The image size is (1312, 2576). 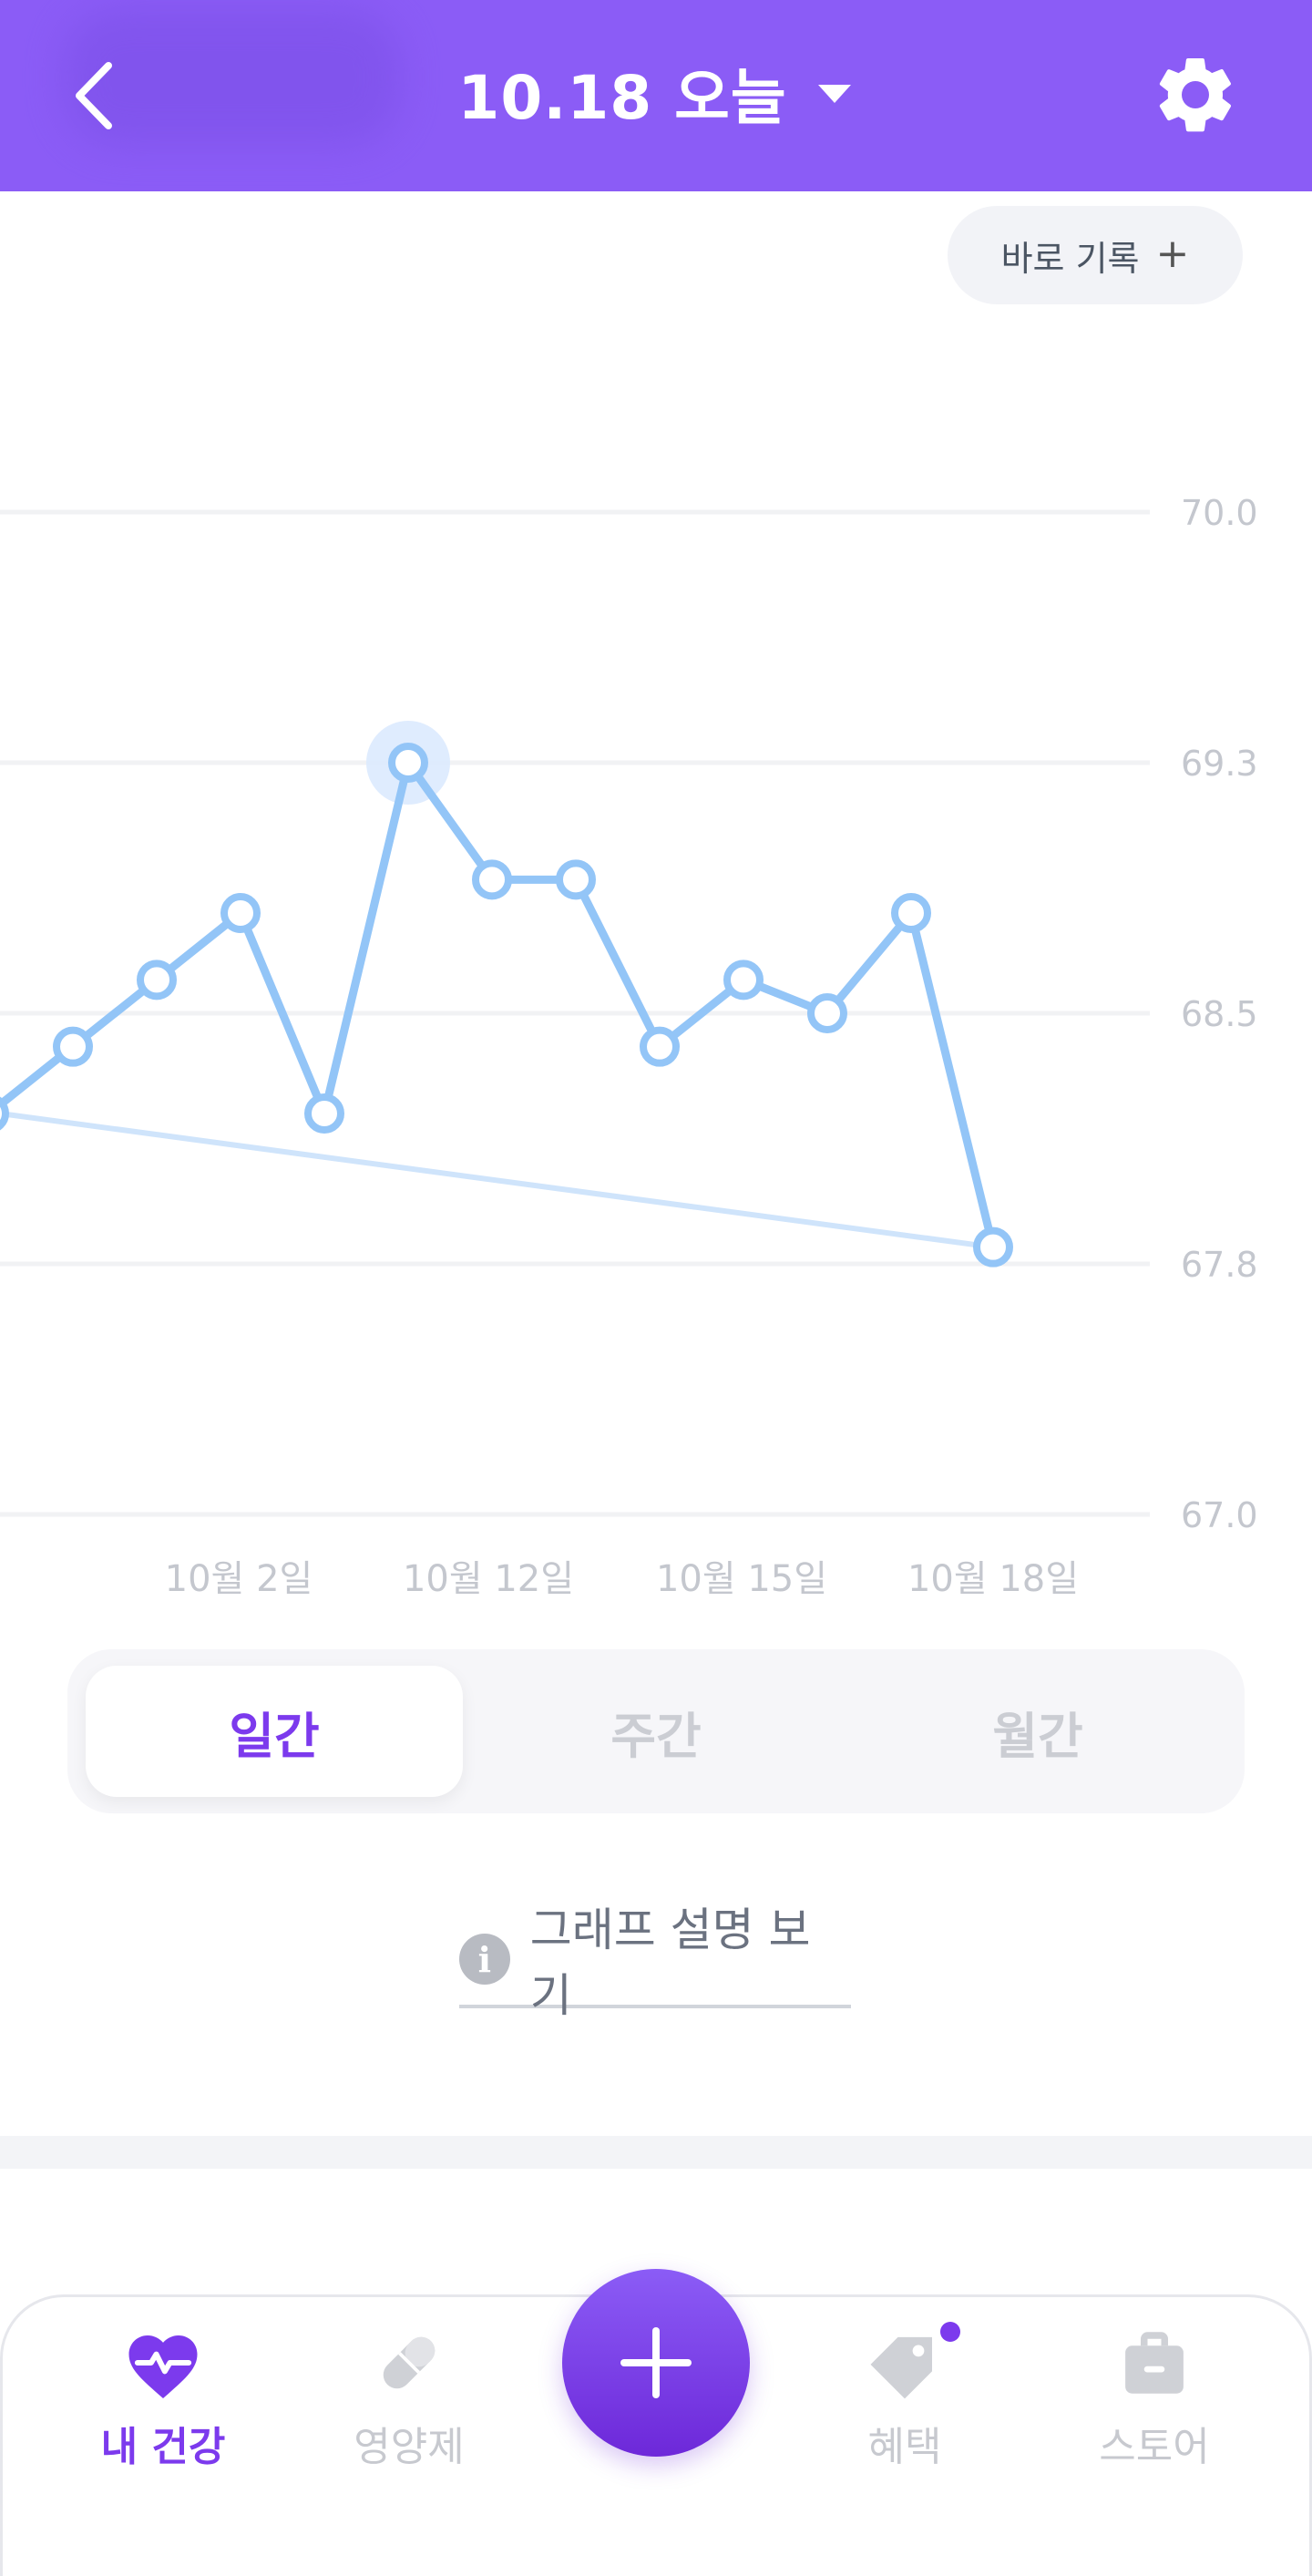 I want to click on nav-item-benefits: 혜택, so click(x=905, y=2425).